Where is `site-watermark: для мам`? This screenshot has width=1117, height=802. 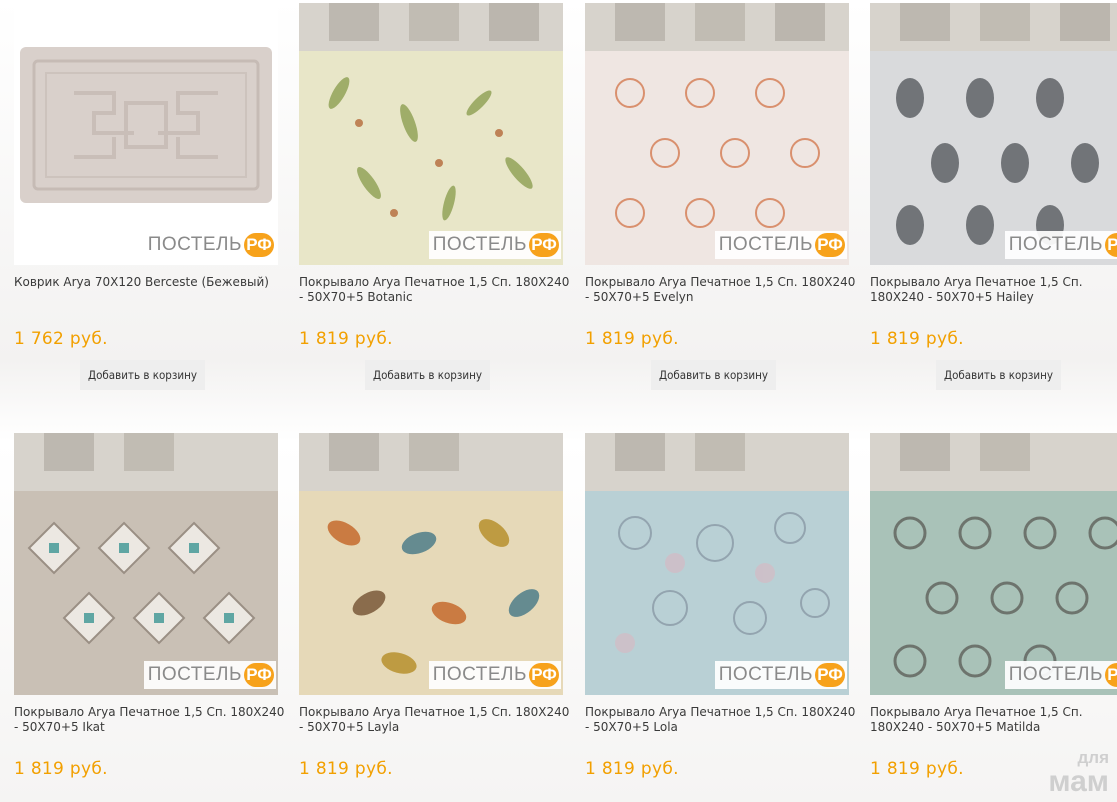 site-watermark: для мам is located at coordinates (1078, 772).